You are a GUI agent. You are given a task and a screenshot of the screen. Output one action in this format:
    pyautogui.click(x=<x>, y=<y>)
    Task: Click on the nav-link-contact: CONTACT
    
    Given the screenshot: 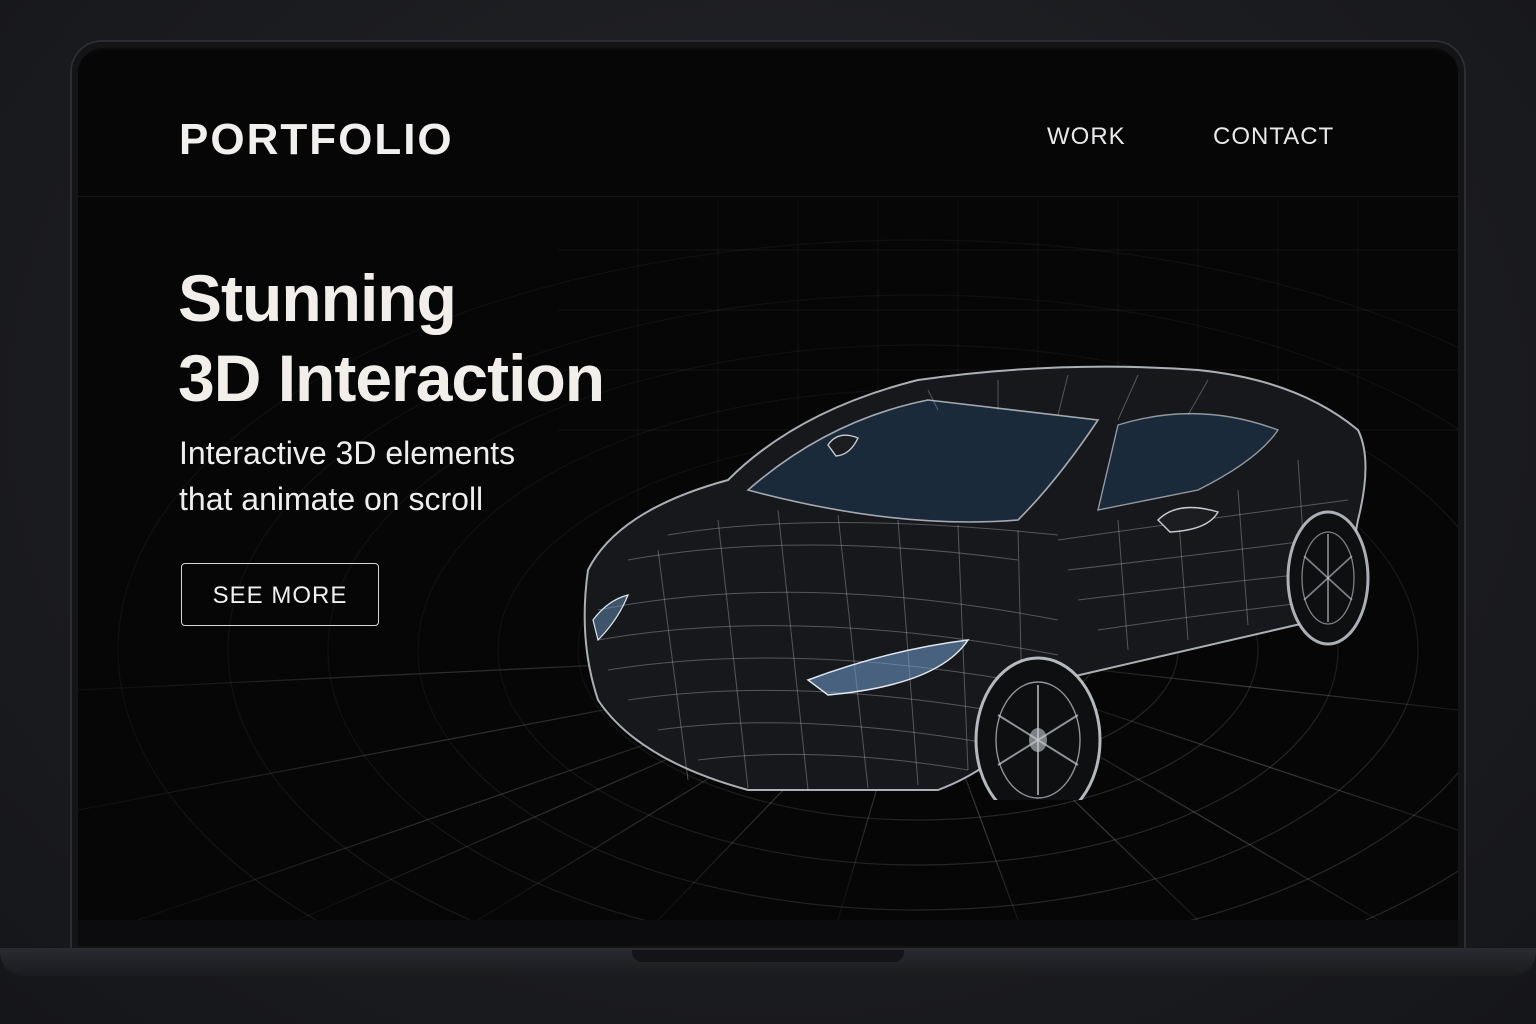 What is the action you would take?
    pyautogui.click(x=1273, y=137)
    